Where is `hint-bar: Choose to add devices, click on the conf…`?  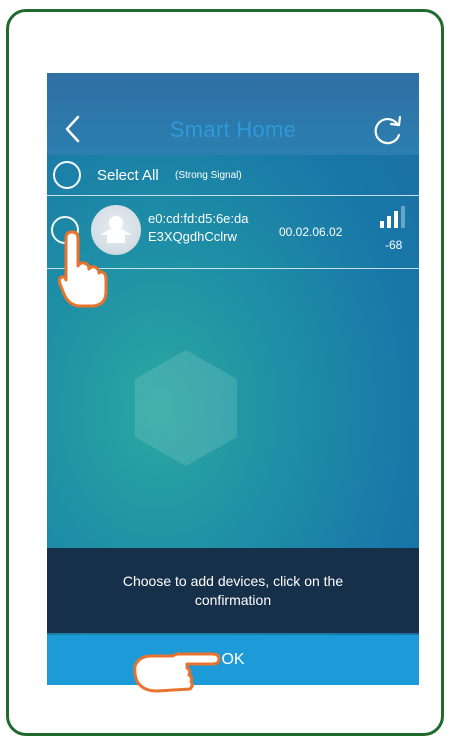 hint-bar: Choose to add devices, click on the conf… is located at coordinates (233, 590).